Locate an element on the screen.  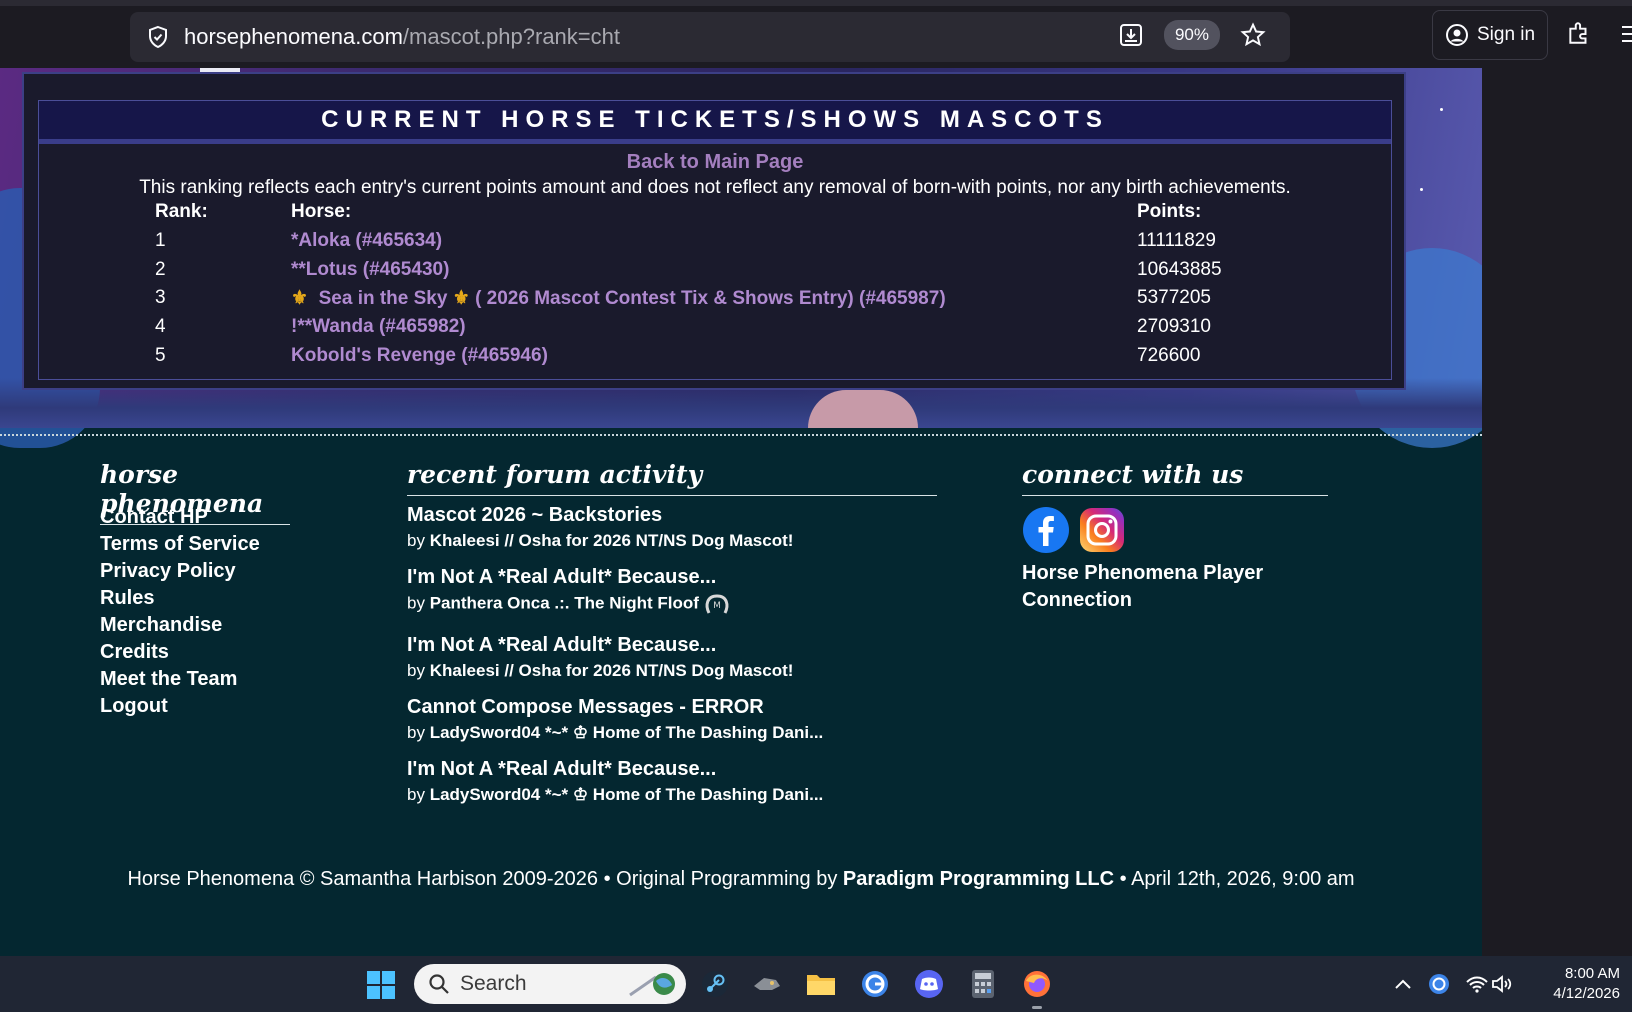
game-app-icon is located at coordinates (767, 984).